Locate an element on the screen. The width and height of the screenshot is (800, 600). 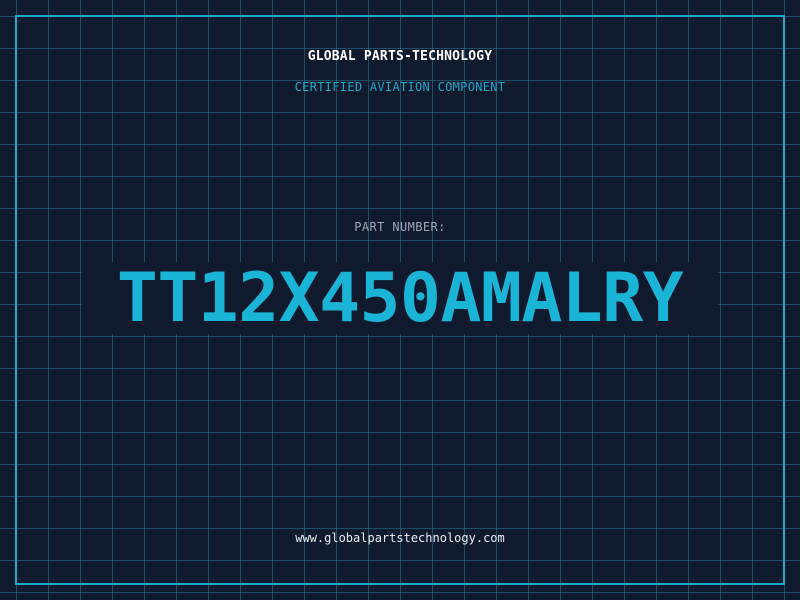
company-name: GLOBAL PARTS-TECHNOLOGY is located at coordinates (400, 56).